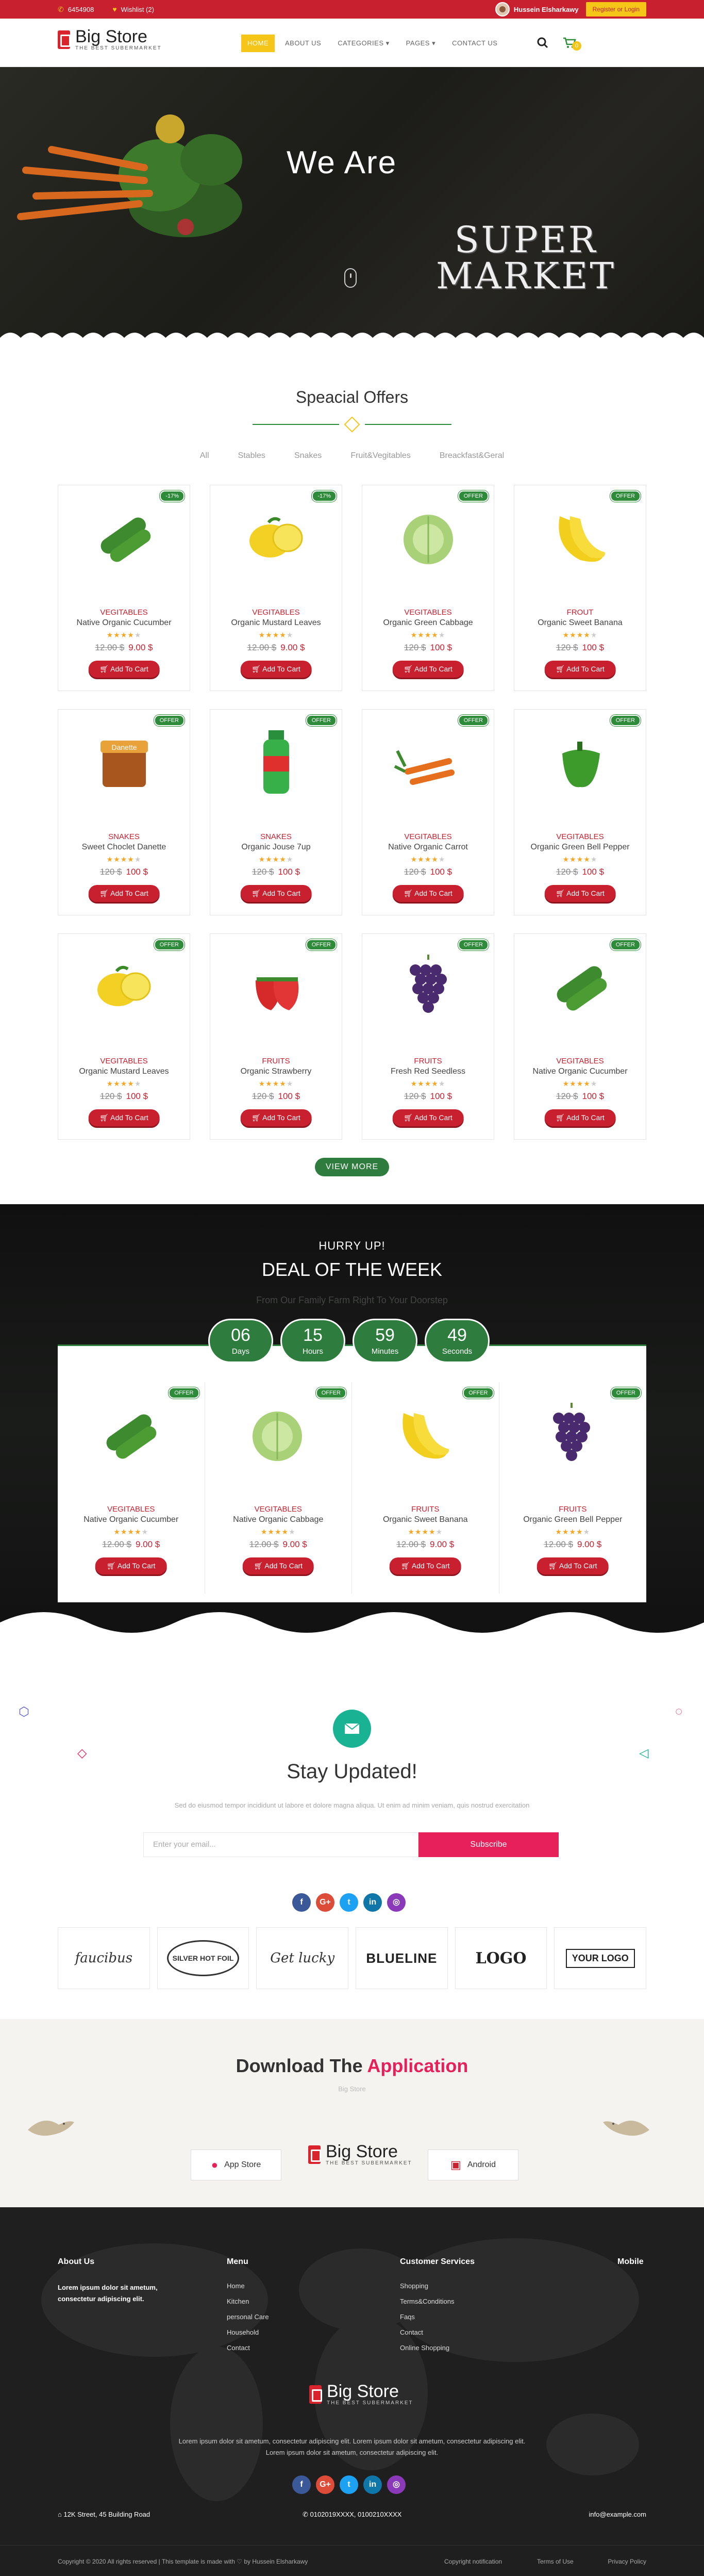 Image resolution: width=704 pixels, height=2576 pixels. I want to click on product-name: Native Organic Cabbage, so click(279, 1519).